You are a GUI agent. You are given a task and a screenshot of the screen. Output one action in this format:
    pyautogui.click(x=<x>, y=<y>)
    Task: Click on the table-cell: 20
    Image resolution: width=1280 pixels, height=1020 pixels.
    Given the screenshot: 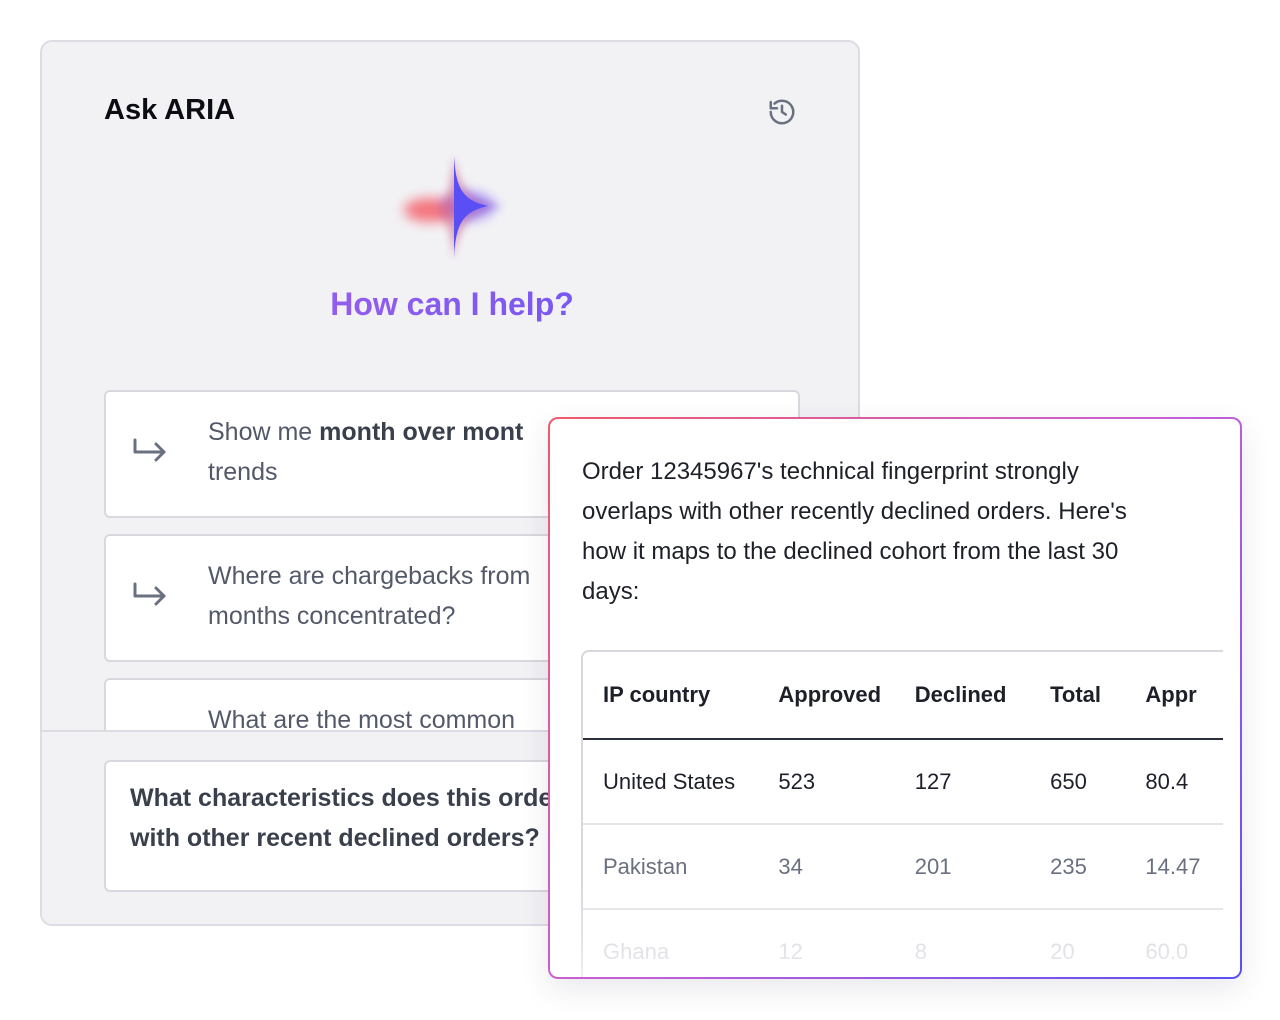 What is the action you would take?
    pyautogui.click(x=1098, y=943)
    